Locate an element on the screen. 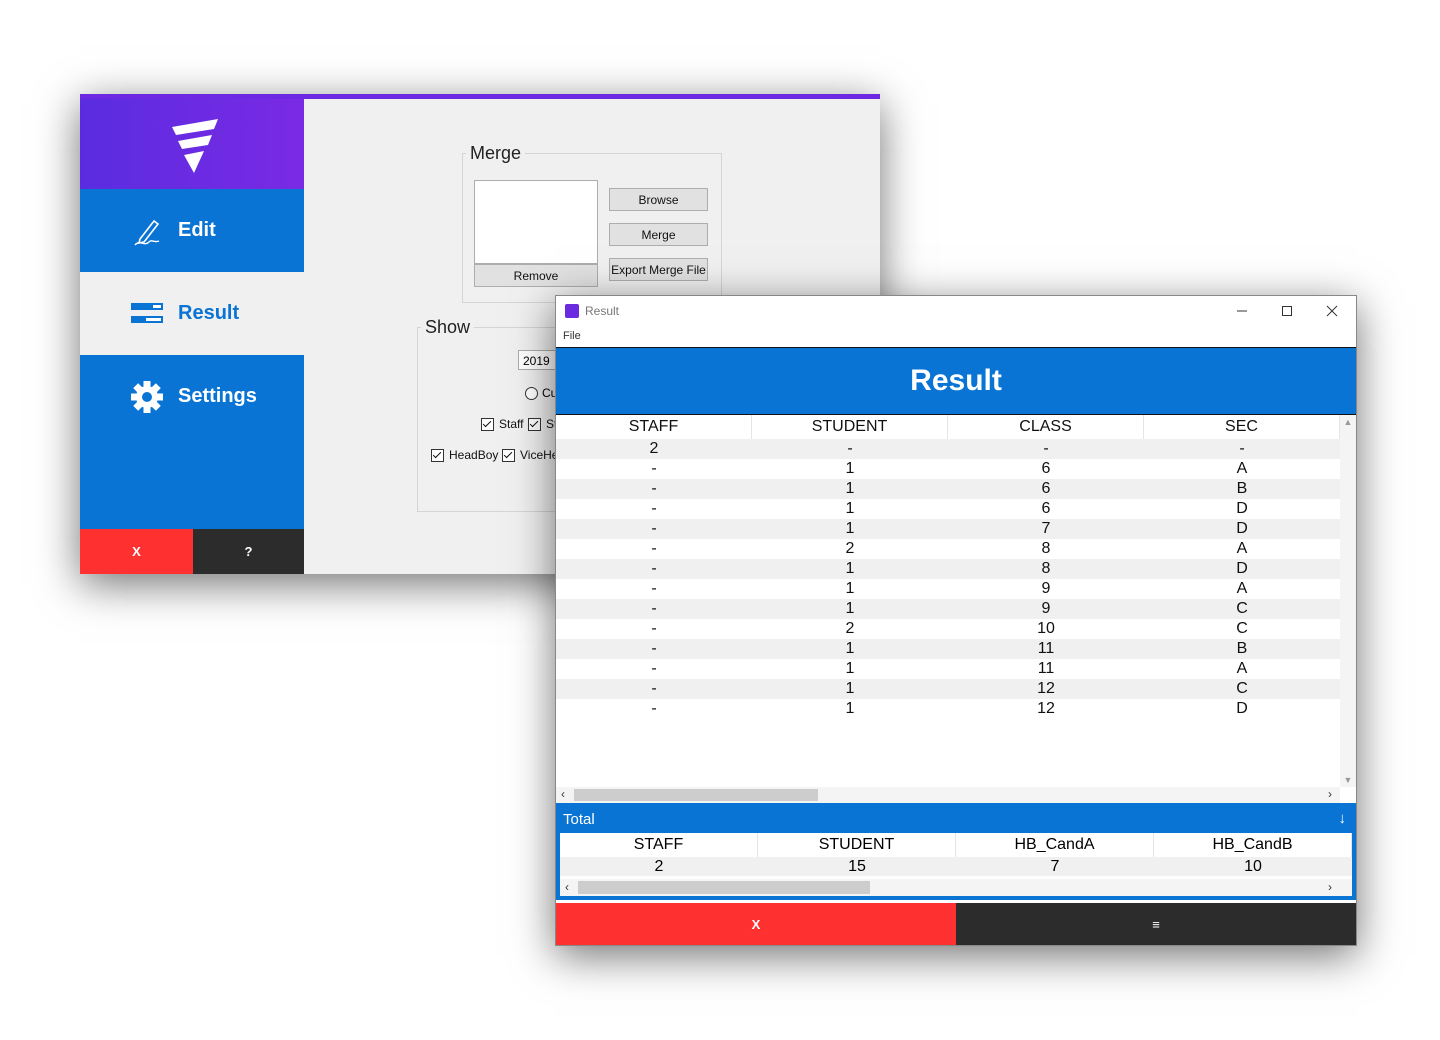 This screenshot has height=1040, width=1440. table-row: - 1 6 A is located at coordinates (948, 469).